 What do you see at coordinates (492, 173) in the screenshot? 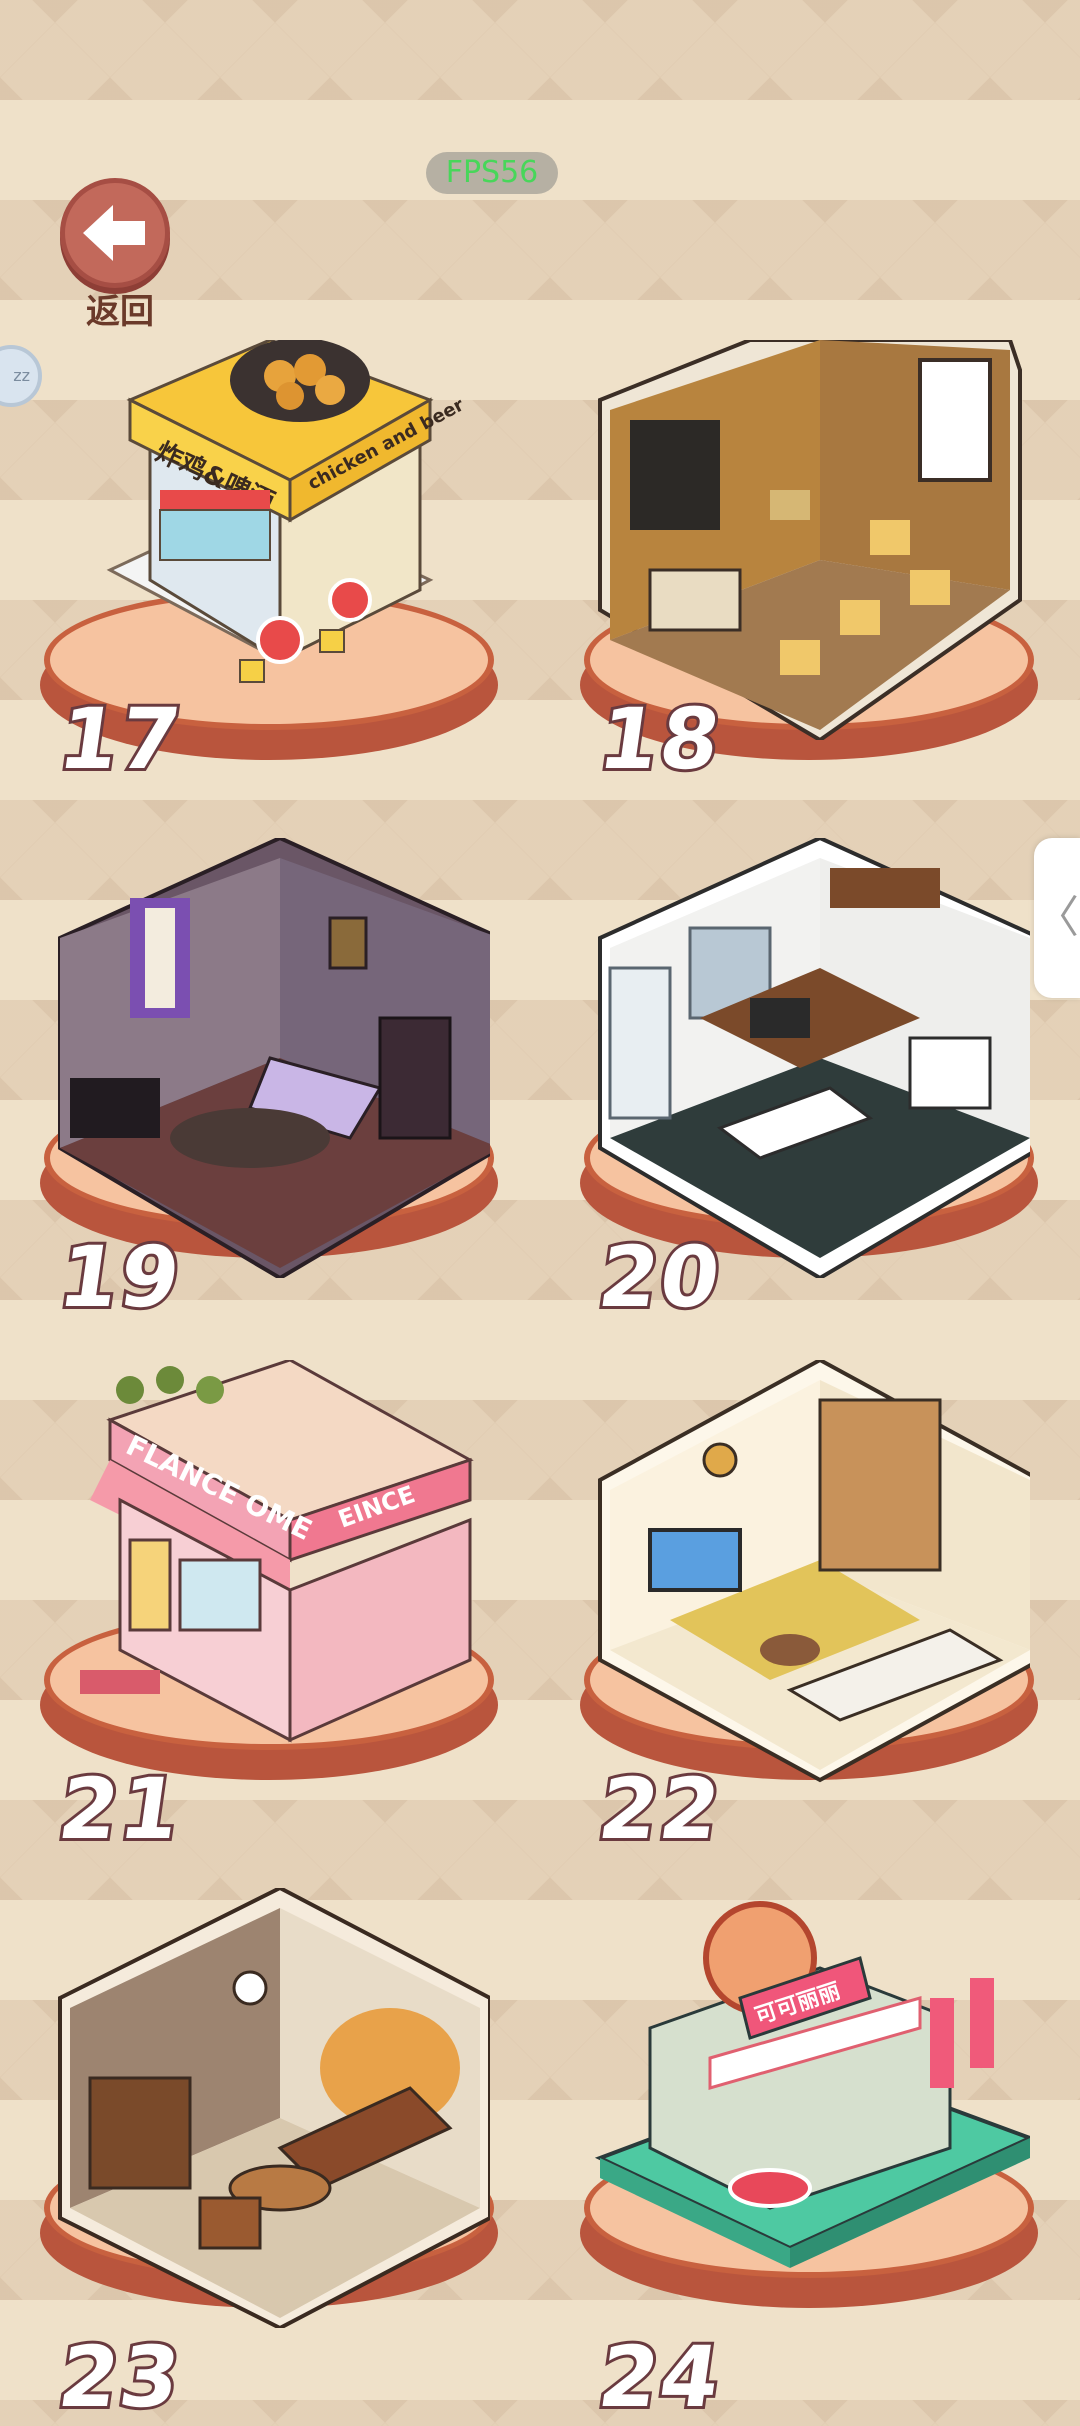
I see `fps-counter: FPS56` at bounding box center [492, 173].